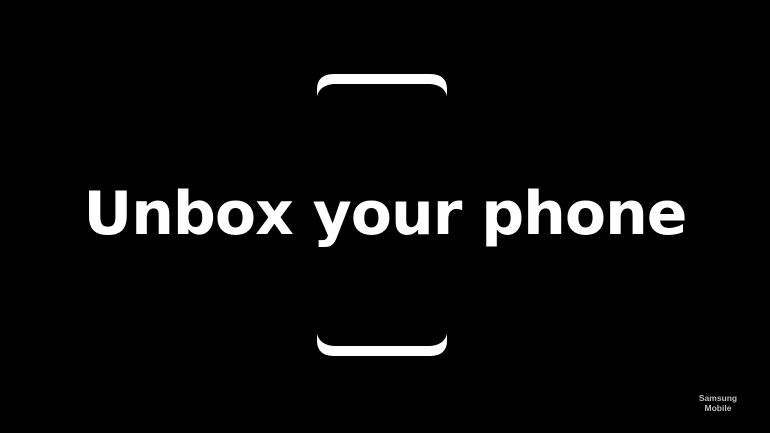  Describe the element at coordinates (382, 85) in the screenshot. I see `phone-top-edge` at that location.